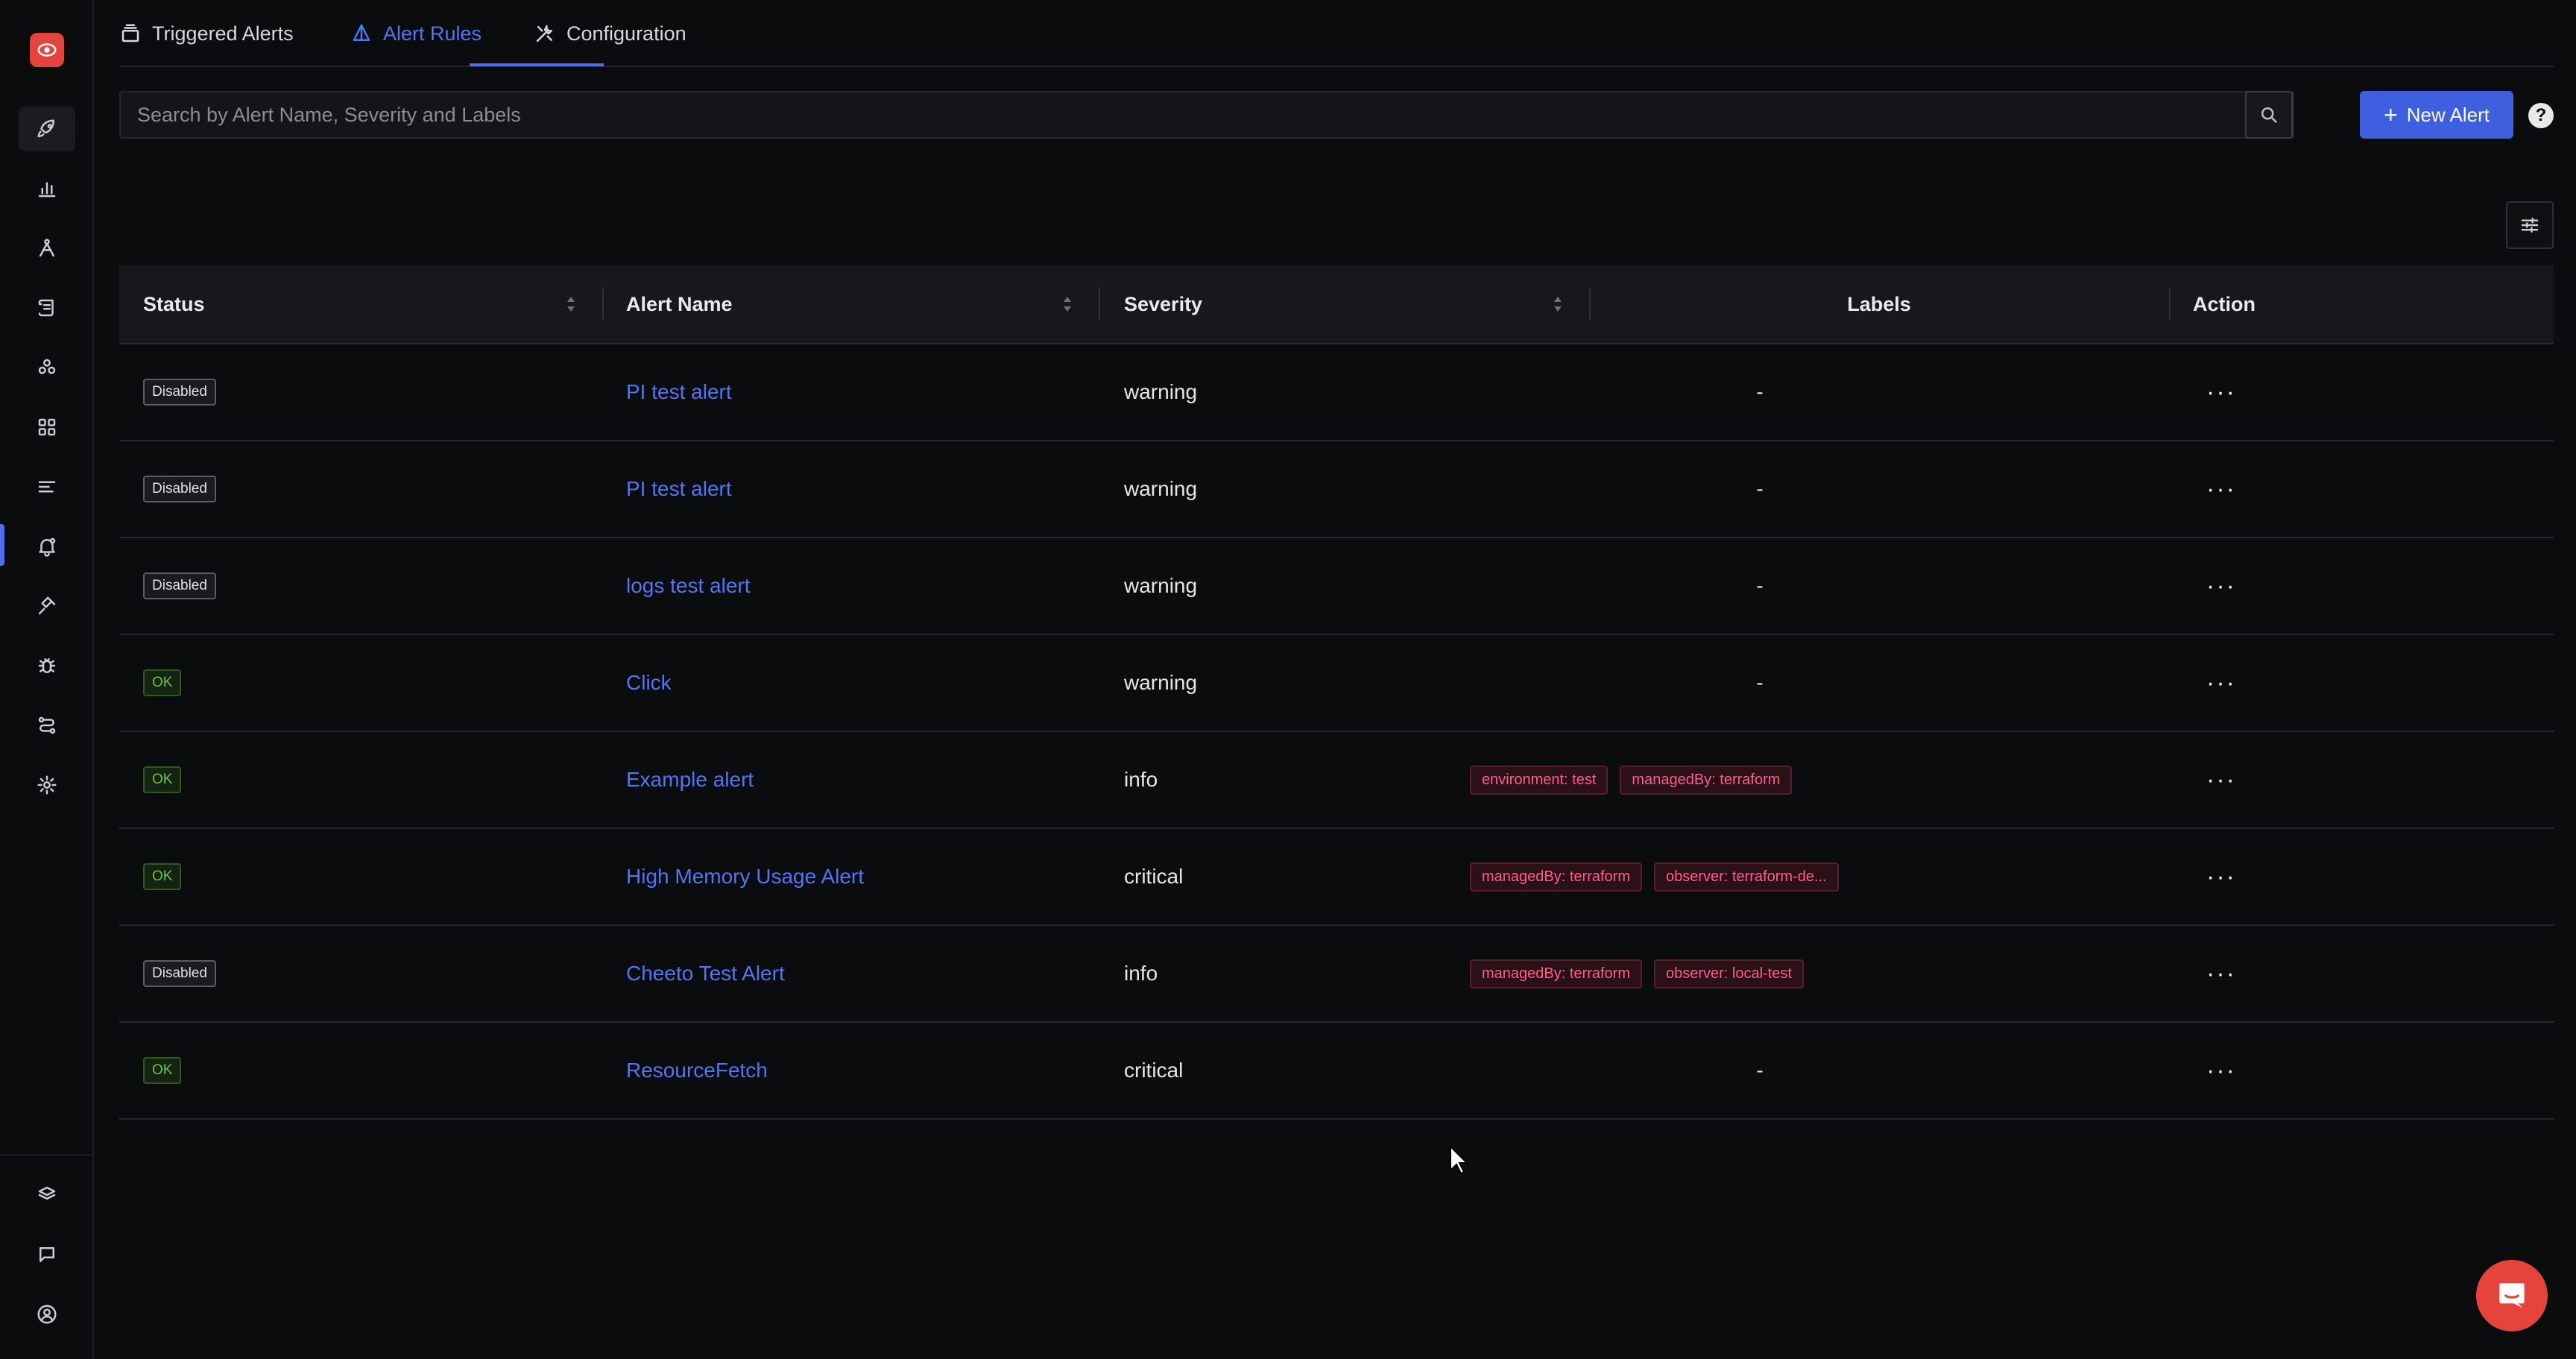 This screenshot has width=2576, height=1359. I want to click on user-circle-icon, so click(47, 1315).